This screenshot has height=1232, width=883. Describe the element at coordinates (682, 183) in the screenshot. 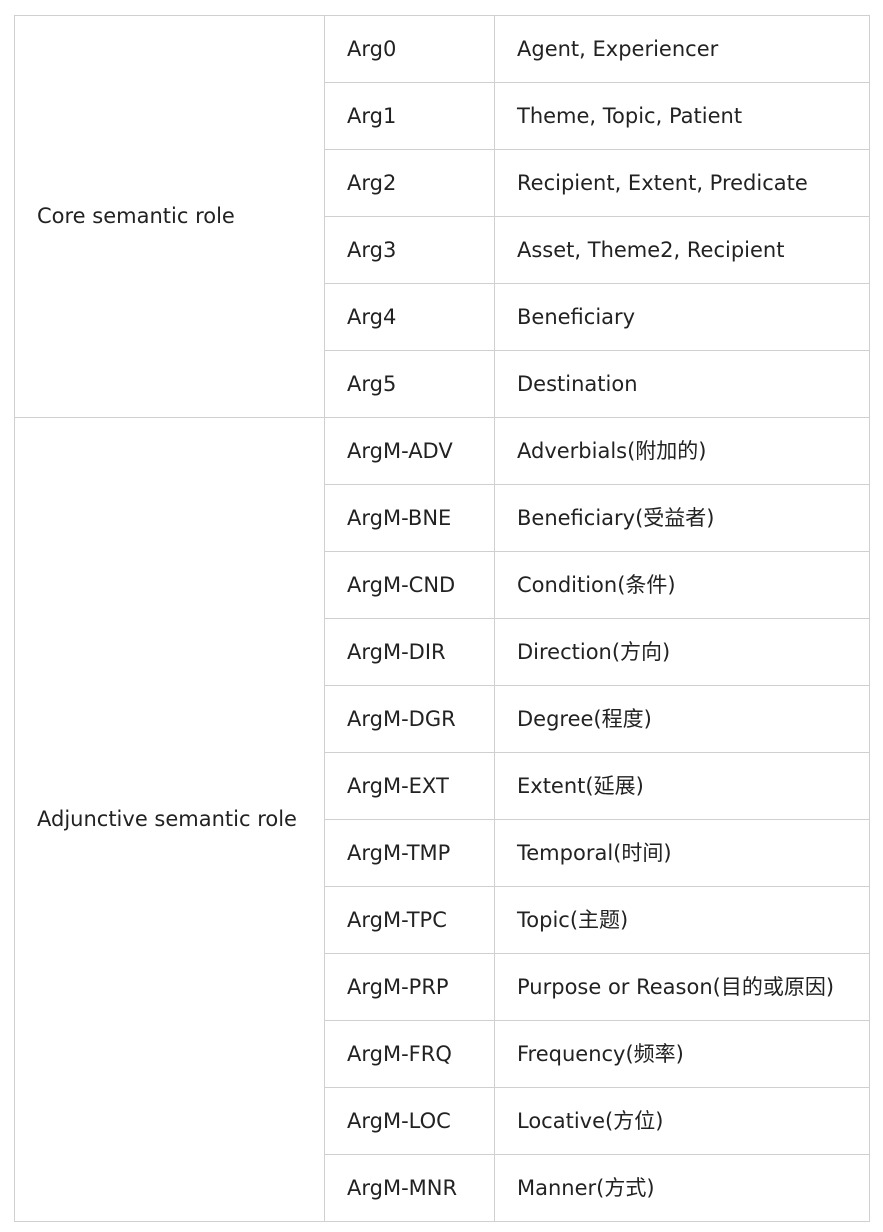

I see `role-description-cell: Recipient, Extent, Predicate` at that location.